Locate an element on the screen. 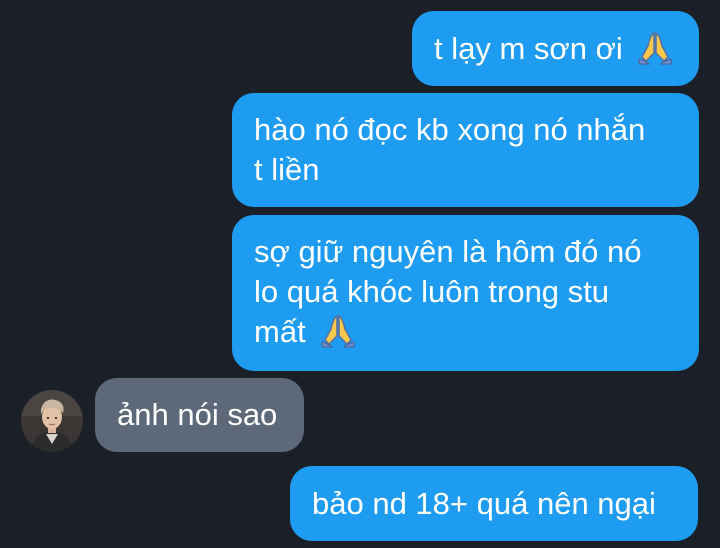  message-text: bảo nd 18+ quá nên ngại is located at coordinates (484, 503).